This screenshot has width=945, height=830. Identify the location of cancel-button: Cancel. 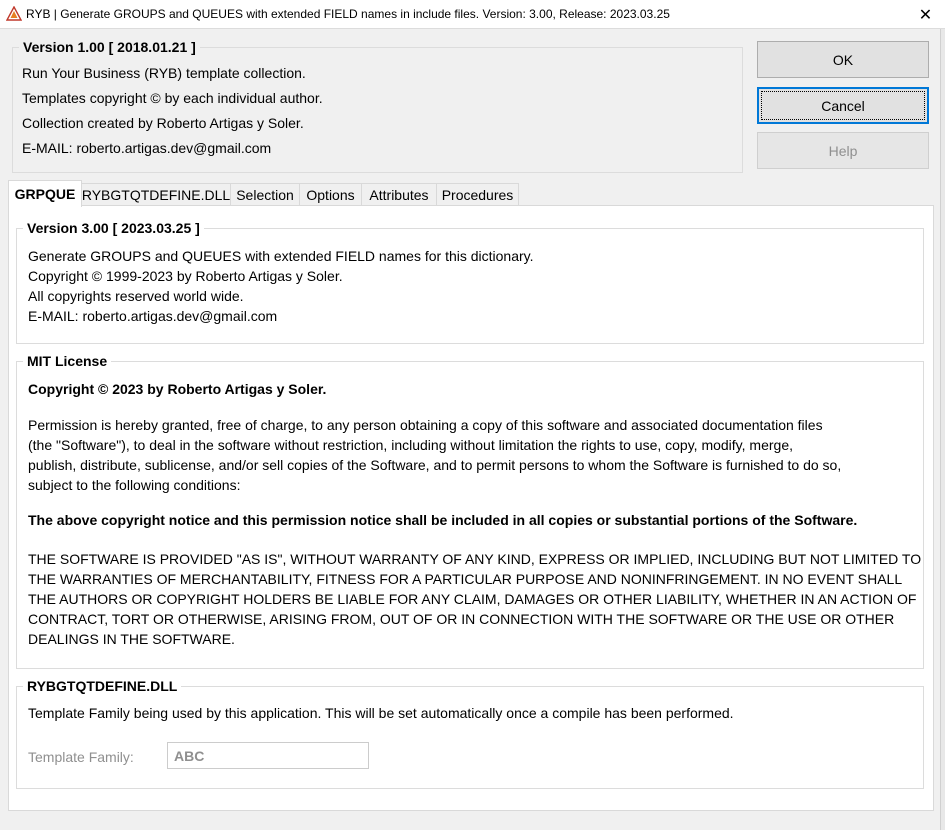
(843, 105).